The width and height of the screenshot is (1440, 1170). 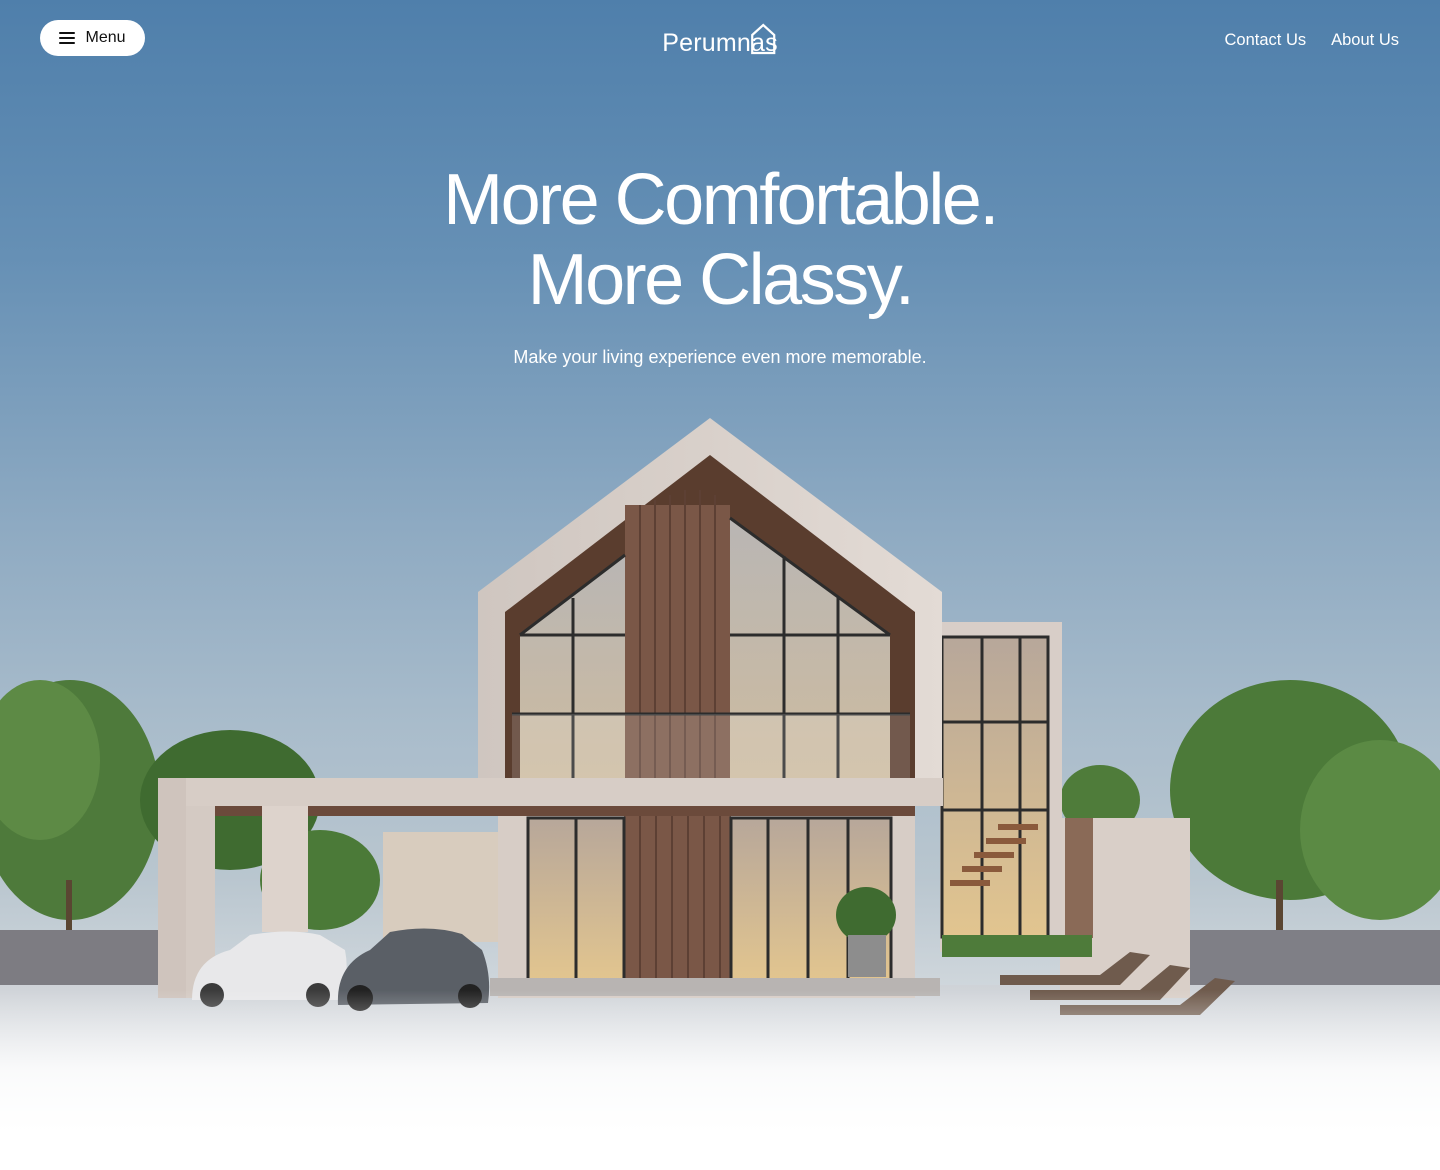 I want to click on headline-line-2: More Classy., so click(x=721, y=280).